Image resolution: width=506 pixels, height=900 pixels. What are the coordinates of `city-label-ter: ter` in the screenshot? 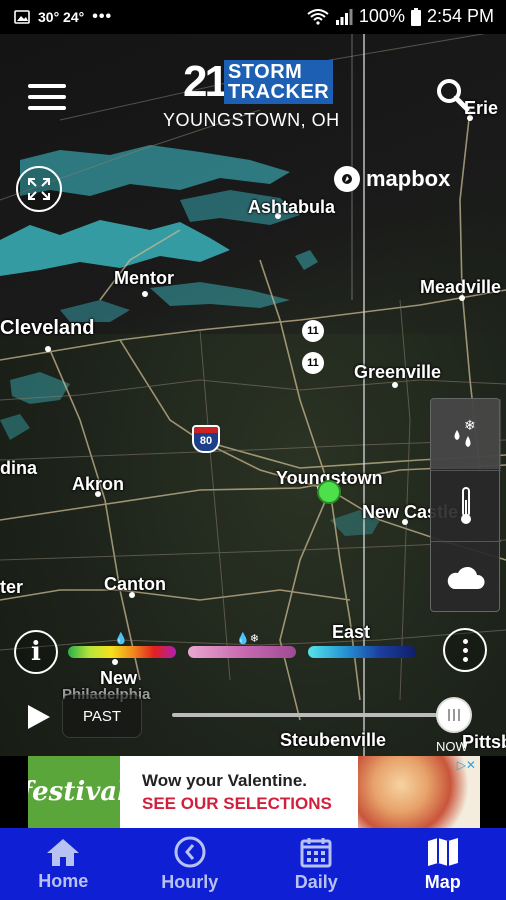 It's located at (12, 587).